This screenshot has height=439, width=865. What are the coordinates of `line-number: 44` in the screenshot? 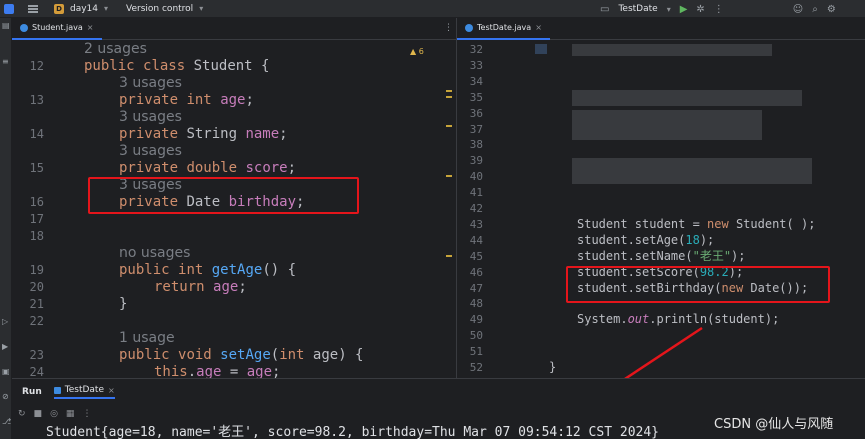 It's located at (476, 240).